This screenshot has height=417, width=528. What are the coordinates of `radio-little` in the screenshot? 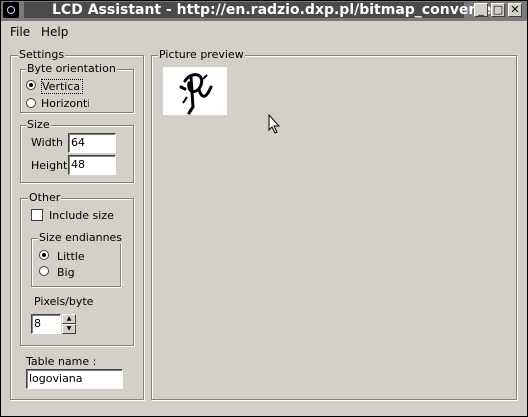 It's located at (44, 255).